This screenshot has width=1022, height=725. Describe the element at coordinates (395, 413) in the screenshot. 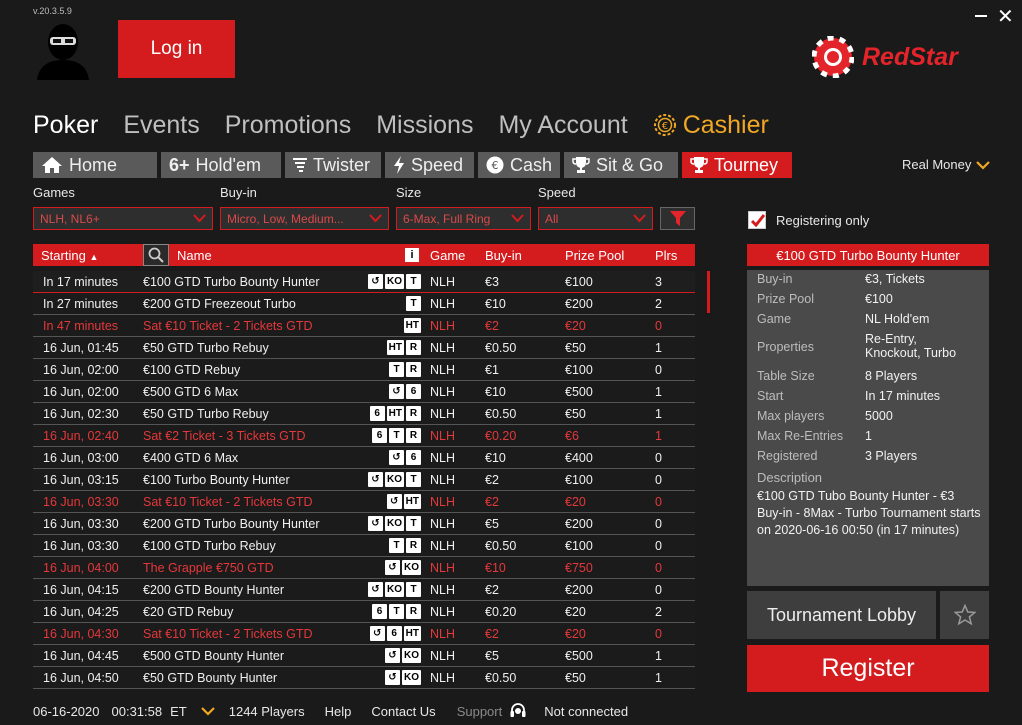

I see `row-badges: 6 HT R` at that location.